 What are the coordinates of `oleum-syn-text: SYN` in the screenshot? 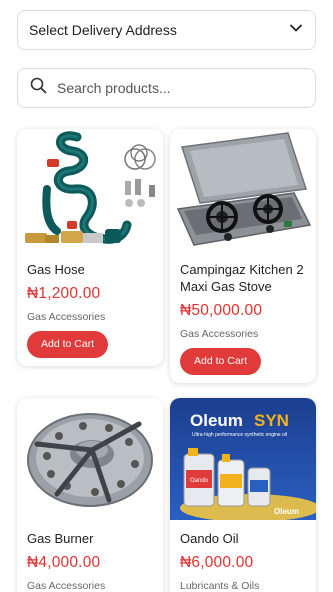 It's located at (271, 420).